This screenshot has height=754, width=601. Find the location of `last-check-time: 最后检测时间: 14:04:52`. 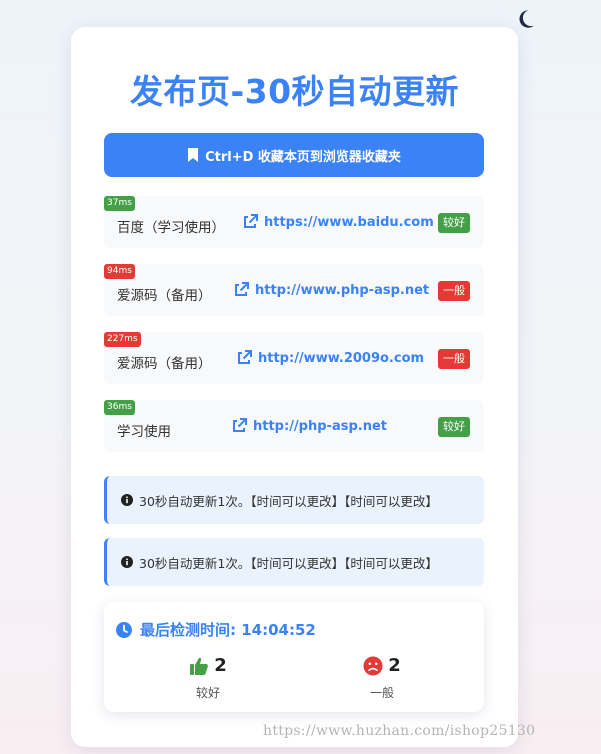

last-check-time: 最后检测时间: 14:04:52 is located at coordinates (216, 629).